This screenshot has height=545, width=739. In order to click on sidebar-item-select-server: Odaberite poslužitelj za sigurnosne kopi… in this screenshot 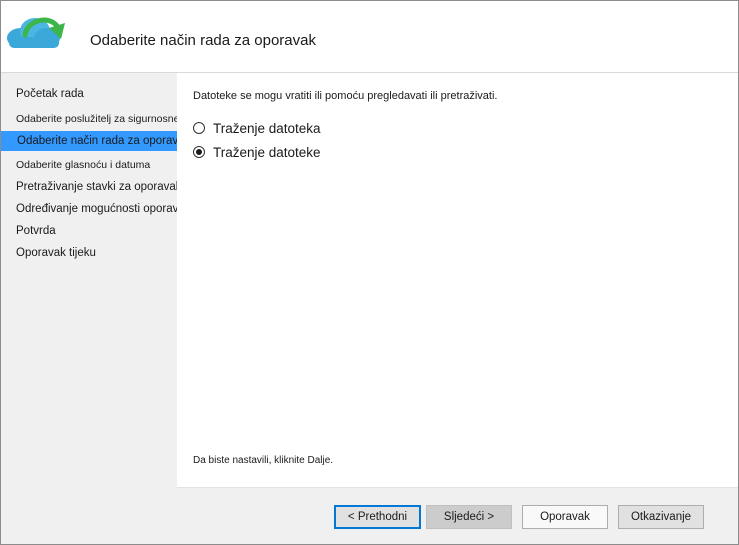, I will do `click(105, 119)`.